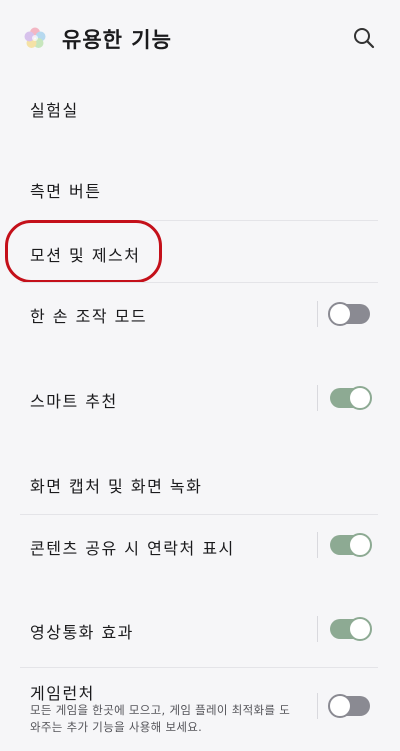  What do you see at coordinates (117, 40) in the screenshot?
I see `page-title: 유용한 기능` at bounding box center [117, 40].